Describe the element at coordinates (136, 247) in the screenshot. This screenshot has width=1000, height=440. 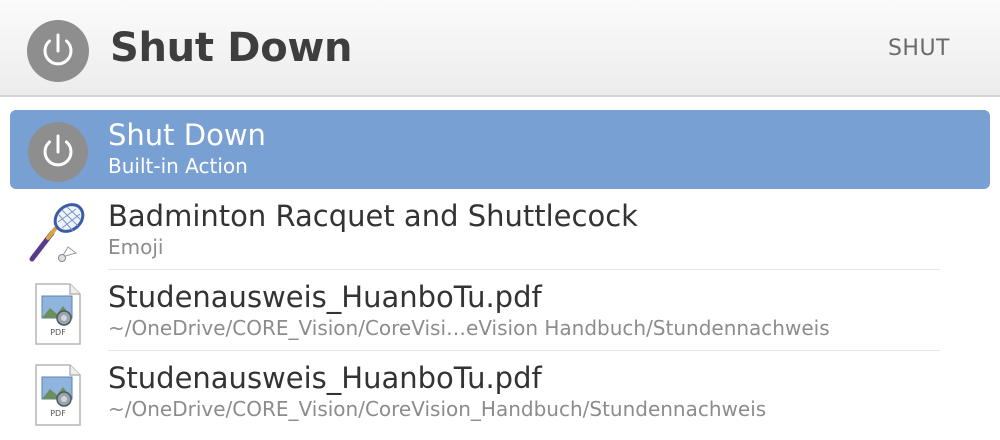
I see `result-subtitle: Emoji` at that location.